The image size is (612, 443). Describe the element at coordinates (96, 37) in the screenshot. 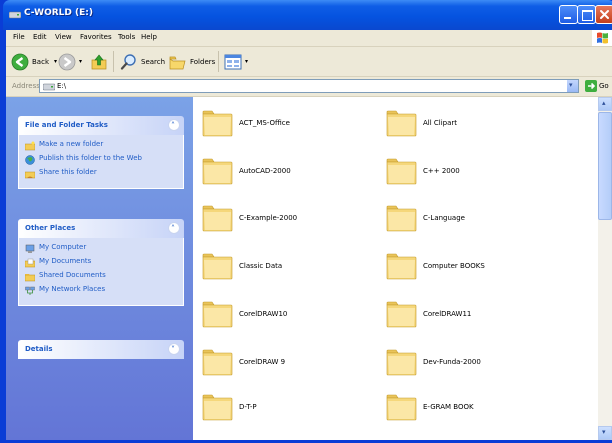

I see `menu-favorites: Favorites` at that location.